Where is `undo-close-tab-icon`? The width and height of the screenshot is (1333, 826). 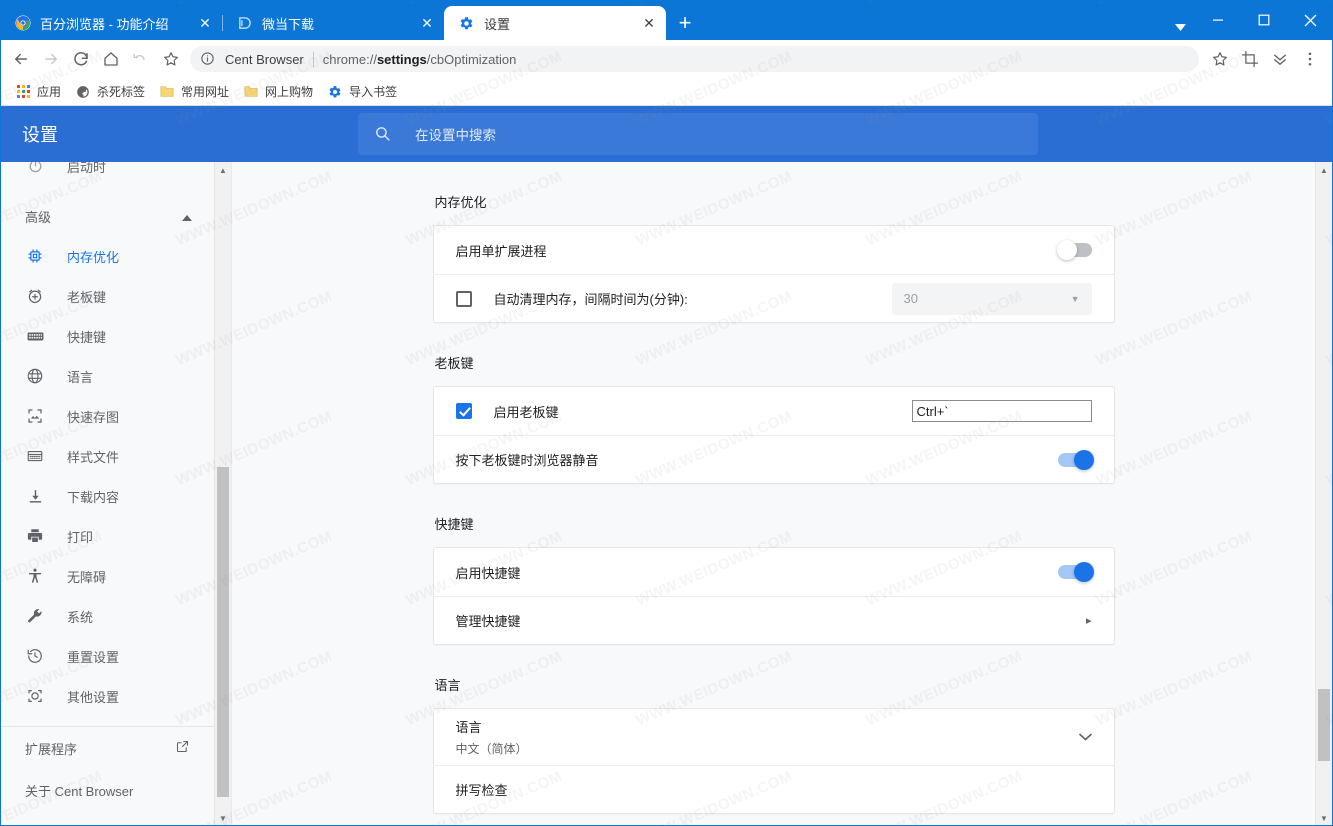
undo-close-tab-icon is located at coordinates (141, 59).